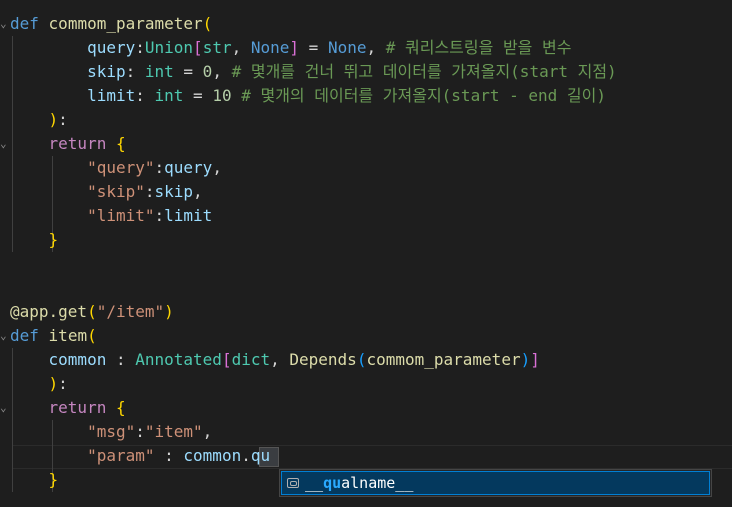 The width and height of the screenshot is (732, 507). Describe the element at coordinates (121, 455) in the screenshot. I see `code-token: "param"` at that location.